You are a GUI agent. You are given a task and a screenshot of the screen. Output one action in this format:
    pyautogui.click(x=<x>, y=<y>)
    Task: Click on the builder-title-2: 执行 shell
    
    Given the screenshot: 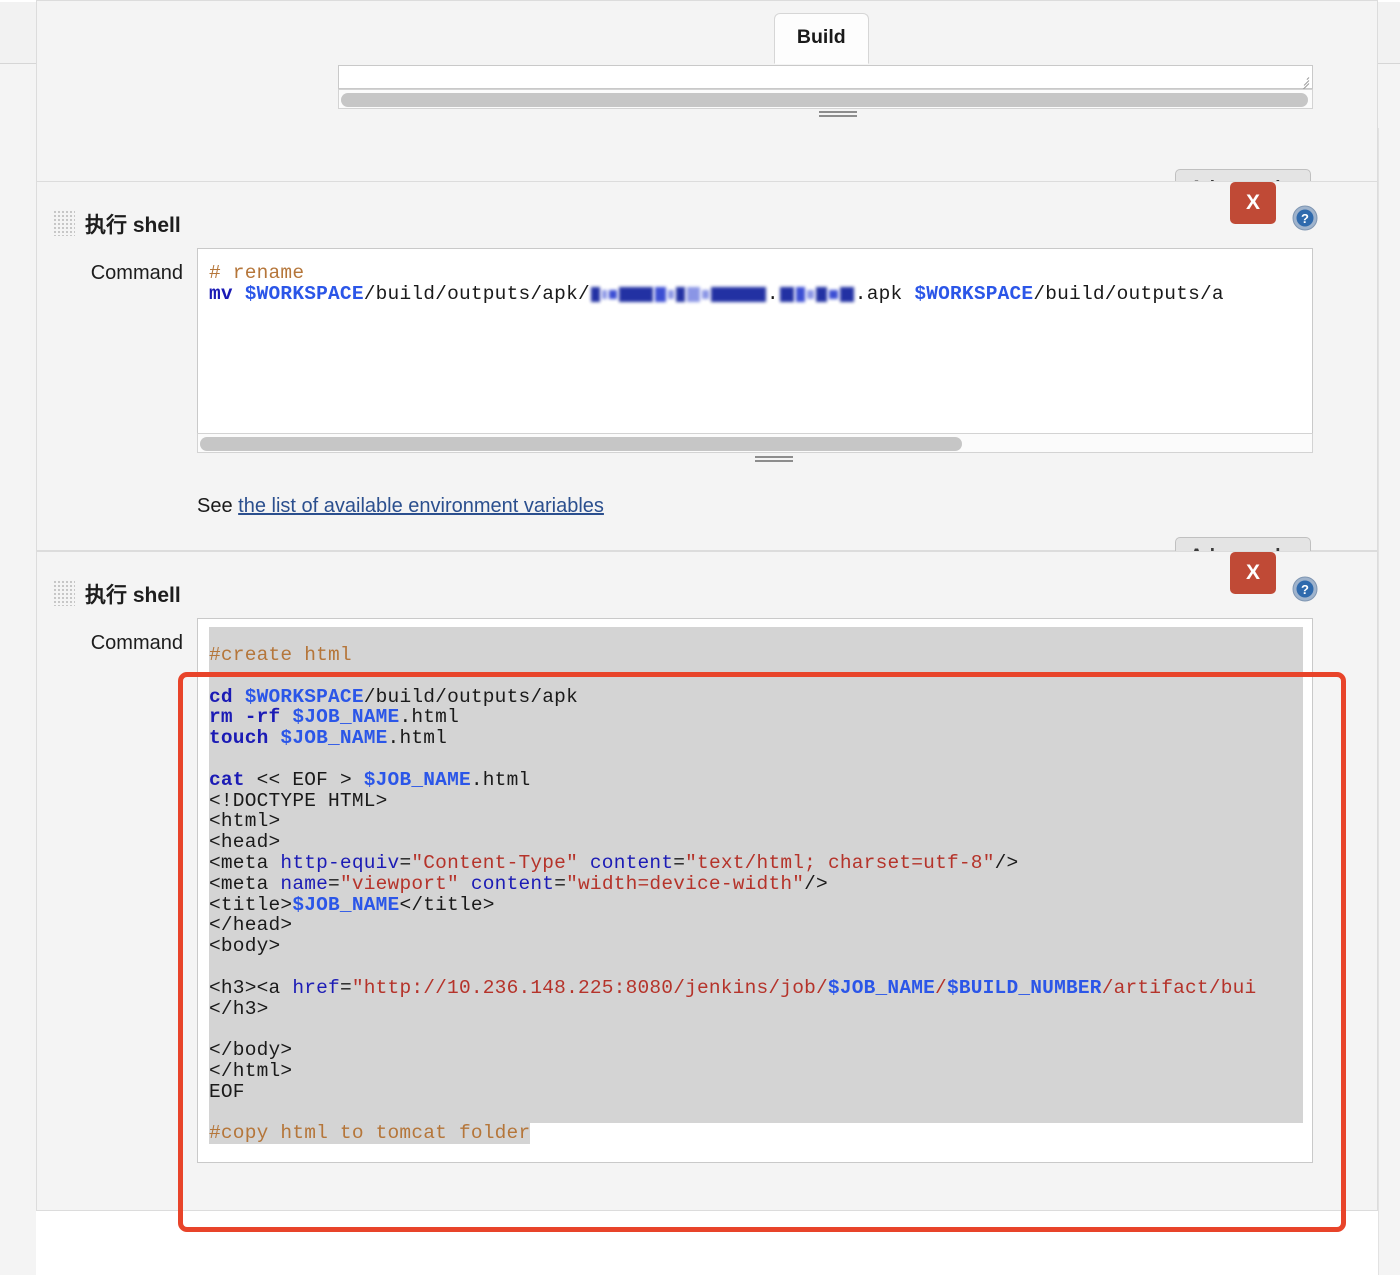 What is the action you would take?
    pyautogui.click(x=133, y=595)
    